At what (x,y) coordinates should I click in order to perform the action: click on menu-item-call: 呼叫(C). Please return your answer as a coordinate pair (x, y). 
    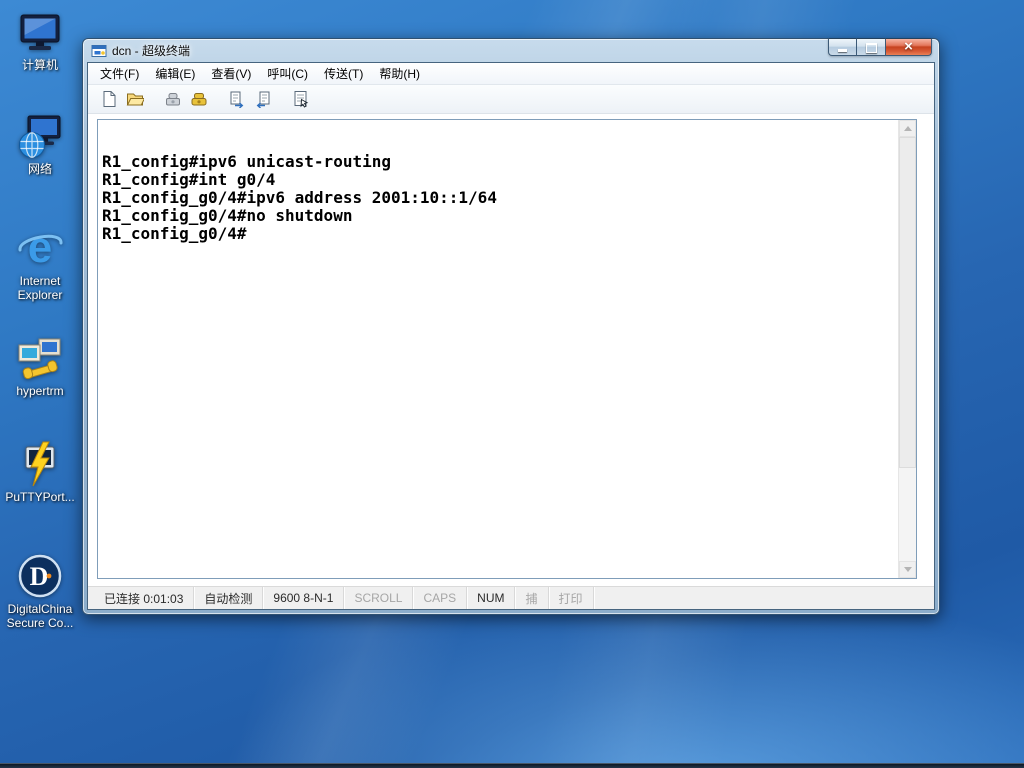
    Looking at the image, I should click on (287, 73).